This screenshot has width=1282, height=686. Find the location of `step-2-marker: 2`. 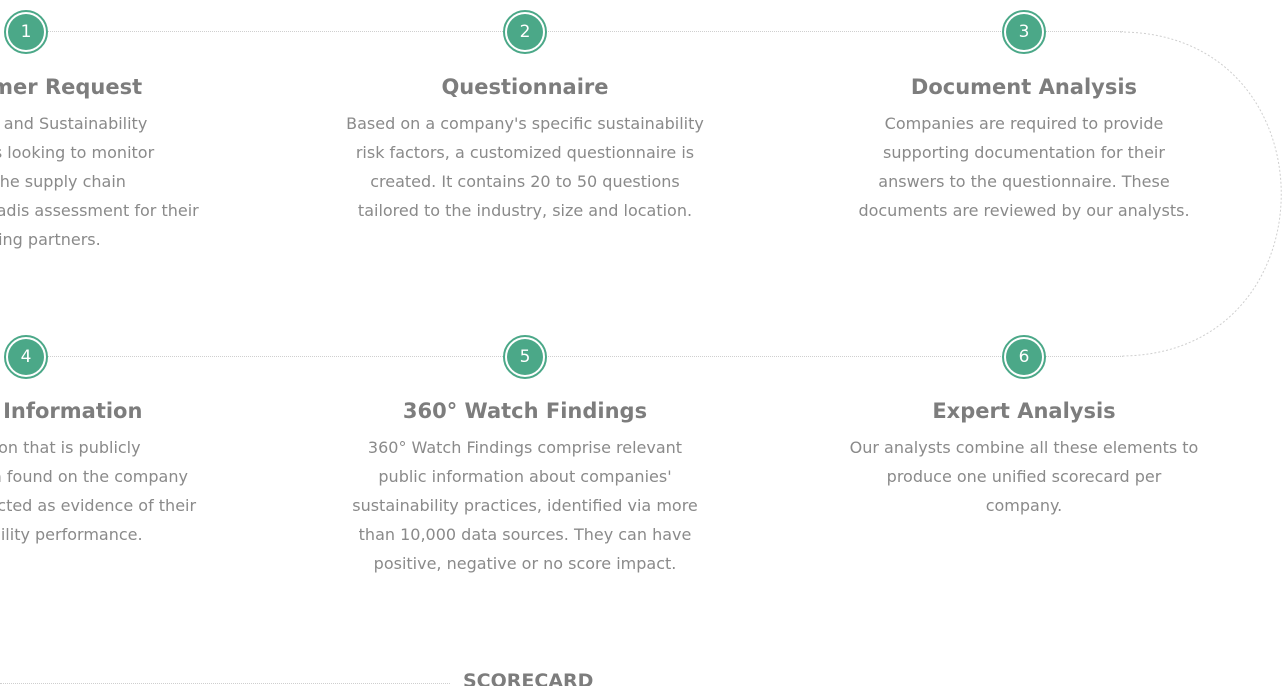

step-2-marker: 2 is located at coordinates (525, 32).